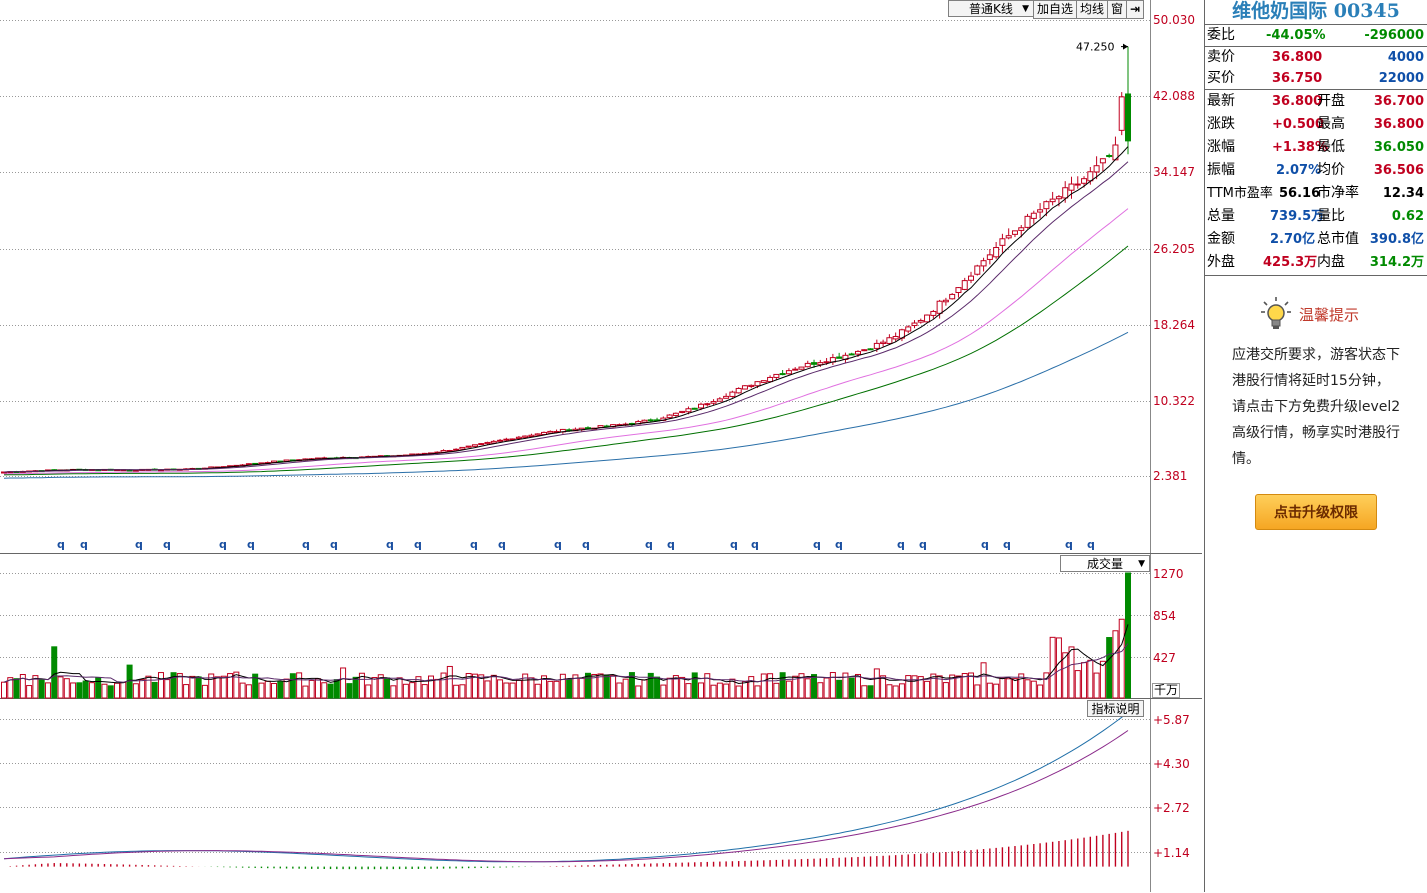 The height and width of the screenshot is (893, 1427). Describe the element at coordinates (1174, 401) in the screenshot. I see `price-axis-label: 10.322` at that location.